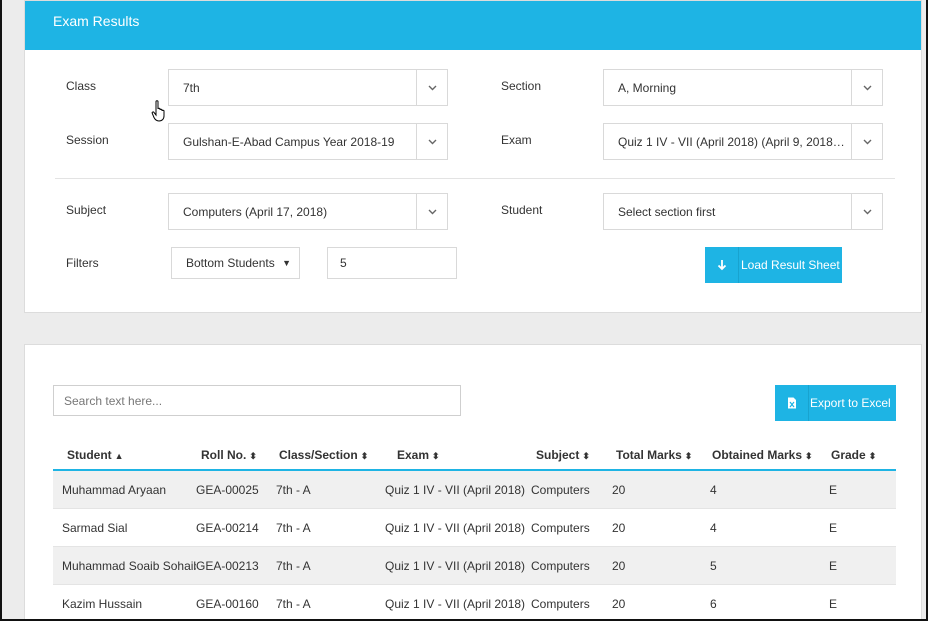 The width and height of the screenshot is (928, 621). What do you see at coordinates (713, 603) in the screenshot?
I see `cell-obtained-marks: 6` at bounding box center [713, 603].